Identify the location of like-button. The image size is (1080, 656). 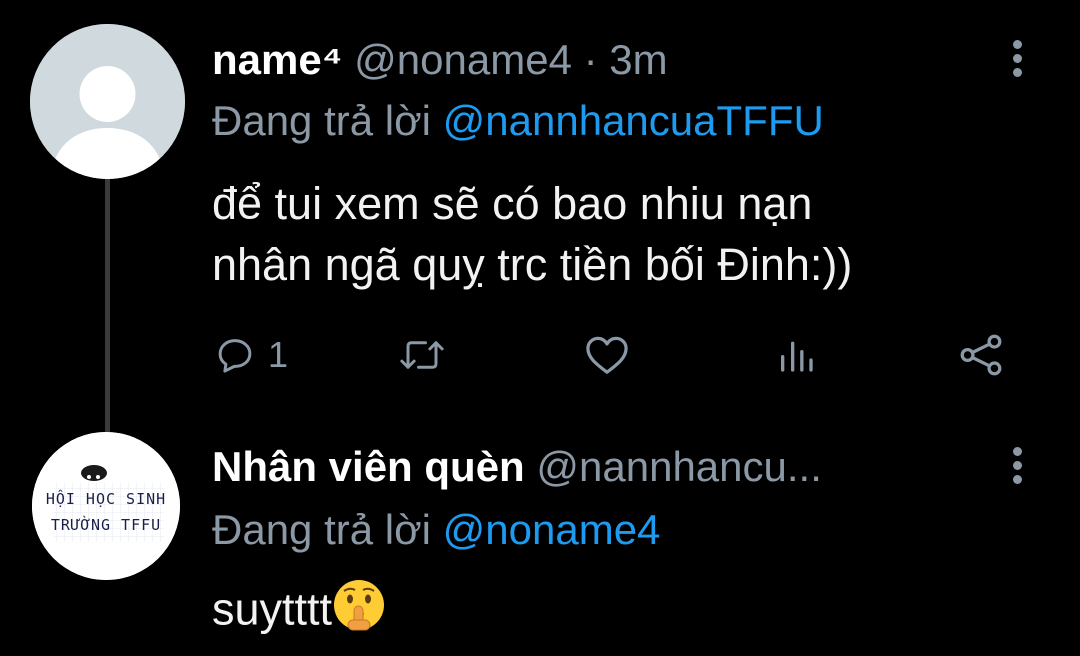
(607, 355).